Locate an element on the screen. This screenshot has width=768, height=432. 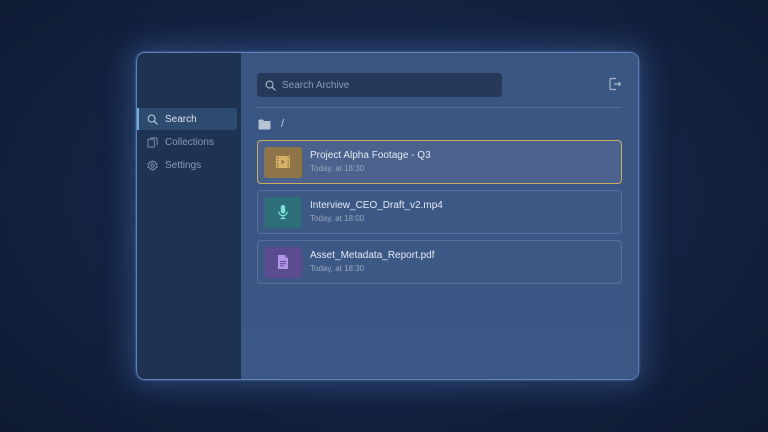
video-icon is located at coordinates (283, 162).